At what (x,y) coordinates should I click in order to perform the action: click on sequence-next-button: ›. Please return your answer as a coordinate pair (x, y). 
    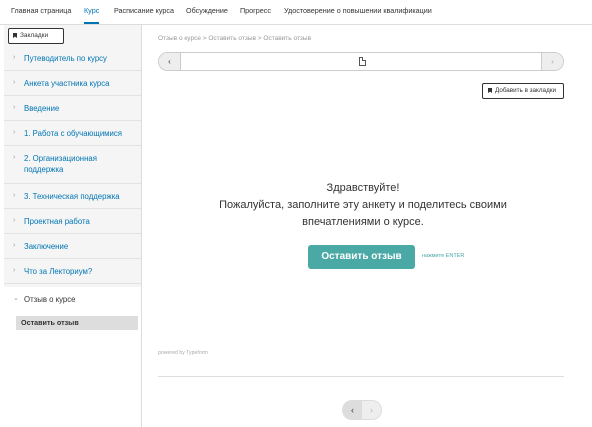
    Looking at the image, I should click on (552, 61).